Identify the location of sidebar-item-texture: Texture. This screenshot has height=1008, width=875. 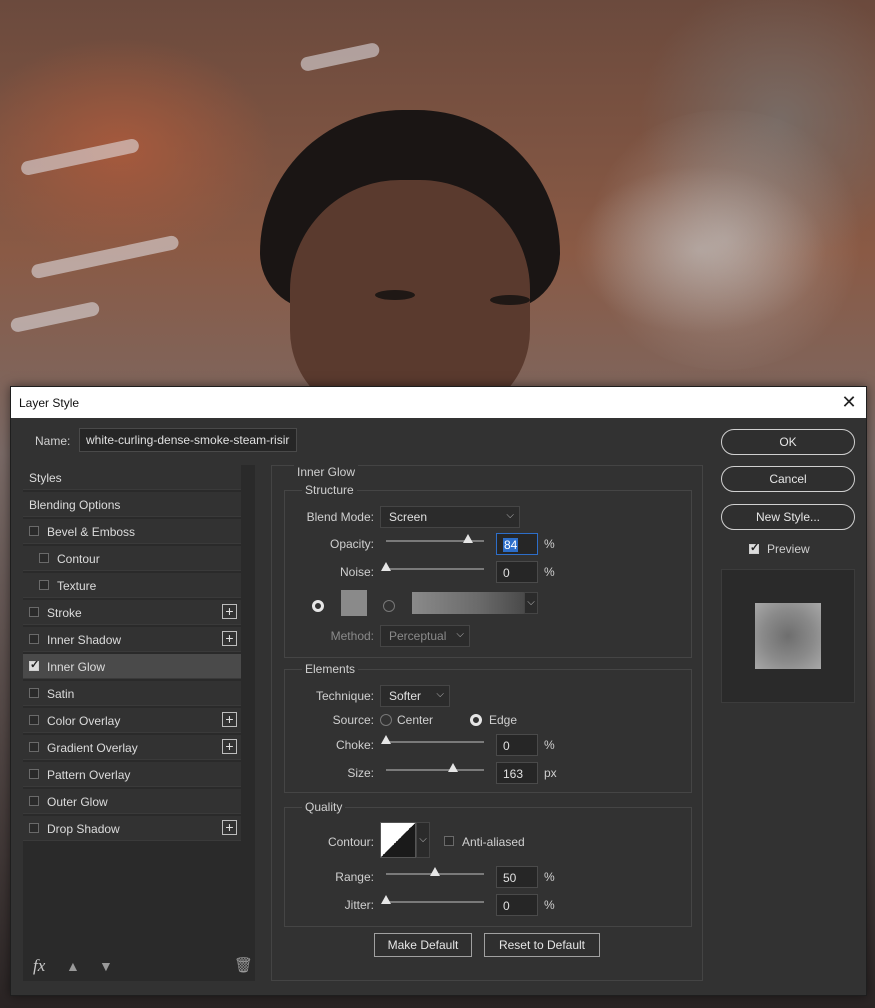
(132, 585).